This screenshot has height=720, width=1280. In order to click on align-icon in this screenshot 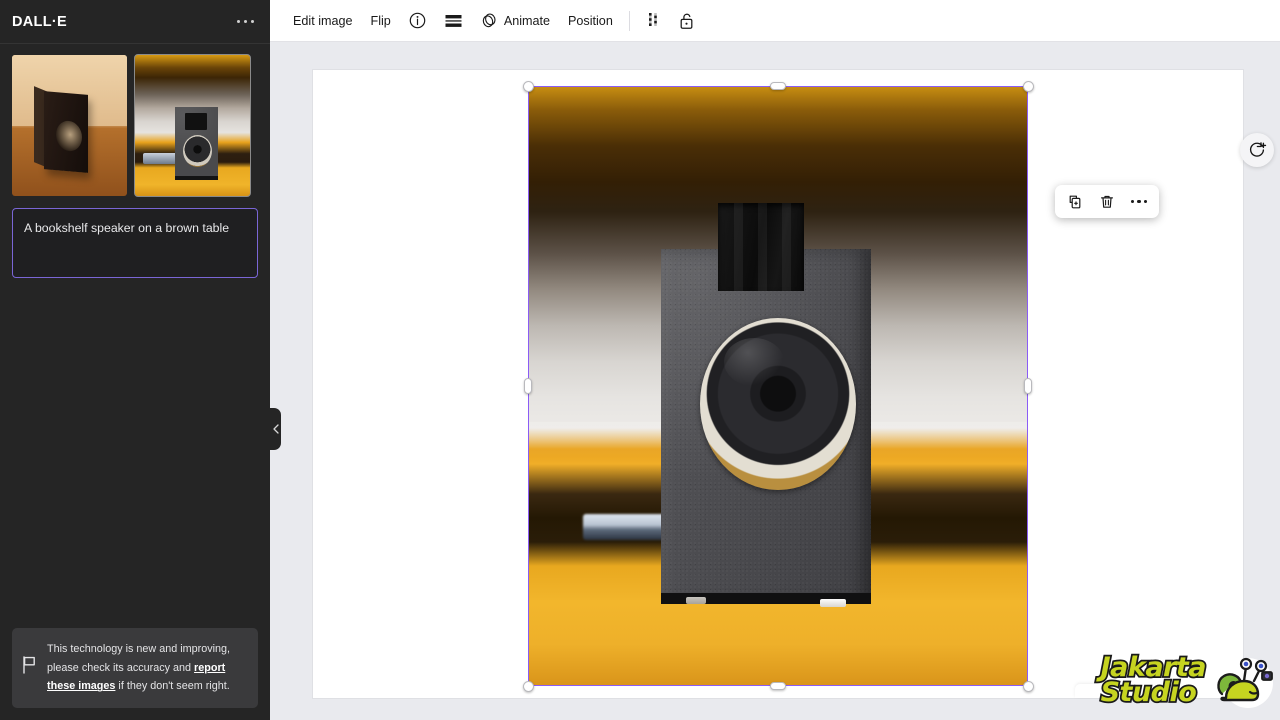, I will do `click(453, 20)`.